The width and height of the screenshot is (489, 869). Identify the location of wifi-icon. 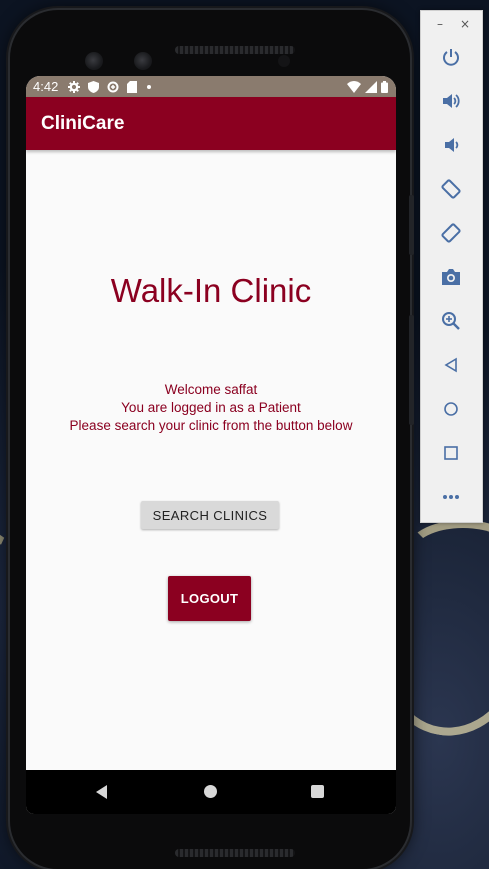
(354, 87).